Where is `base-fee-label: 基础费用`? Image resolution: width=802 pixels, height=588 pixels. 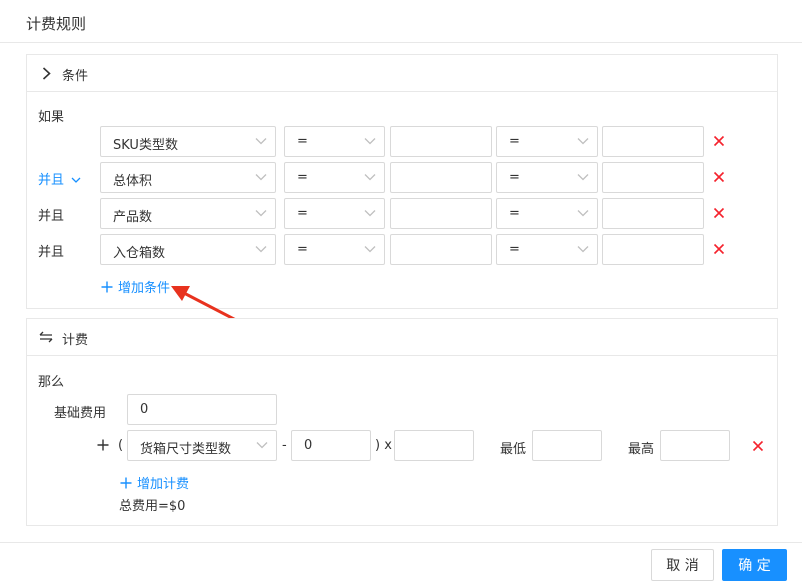
base-fee-label: 基础费用 is located at coordinates (80, 413).